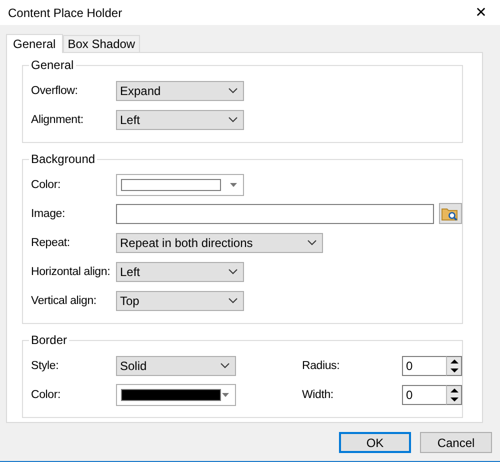 The image size is (500, 462). What do you see at coordinates (180, 90) in the screenshot?
I see `dropdown: Expand` at bounding box center [180, 90].